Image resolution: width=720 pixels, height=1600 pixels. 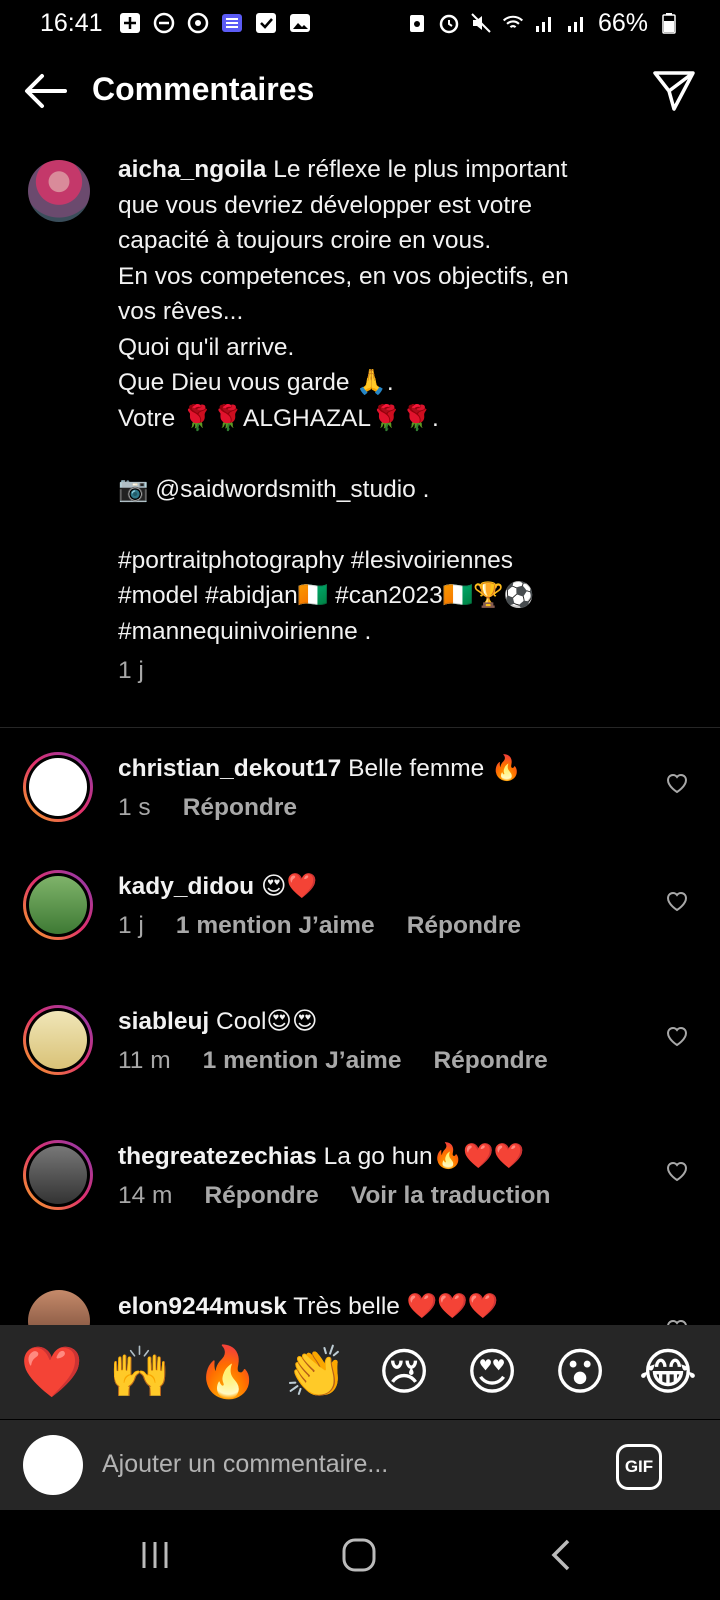 I want to click on checkbox-icon, so click(x=266, y=23).